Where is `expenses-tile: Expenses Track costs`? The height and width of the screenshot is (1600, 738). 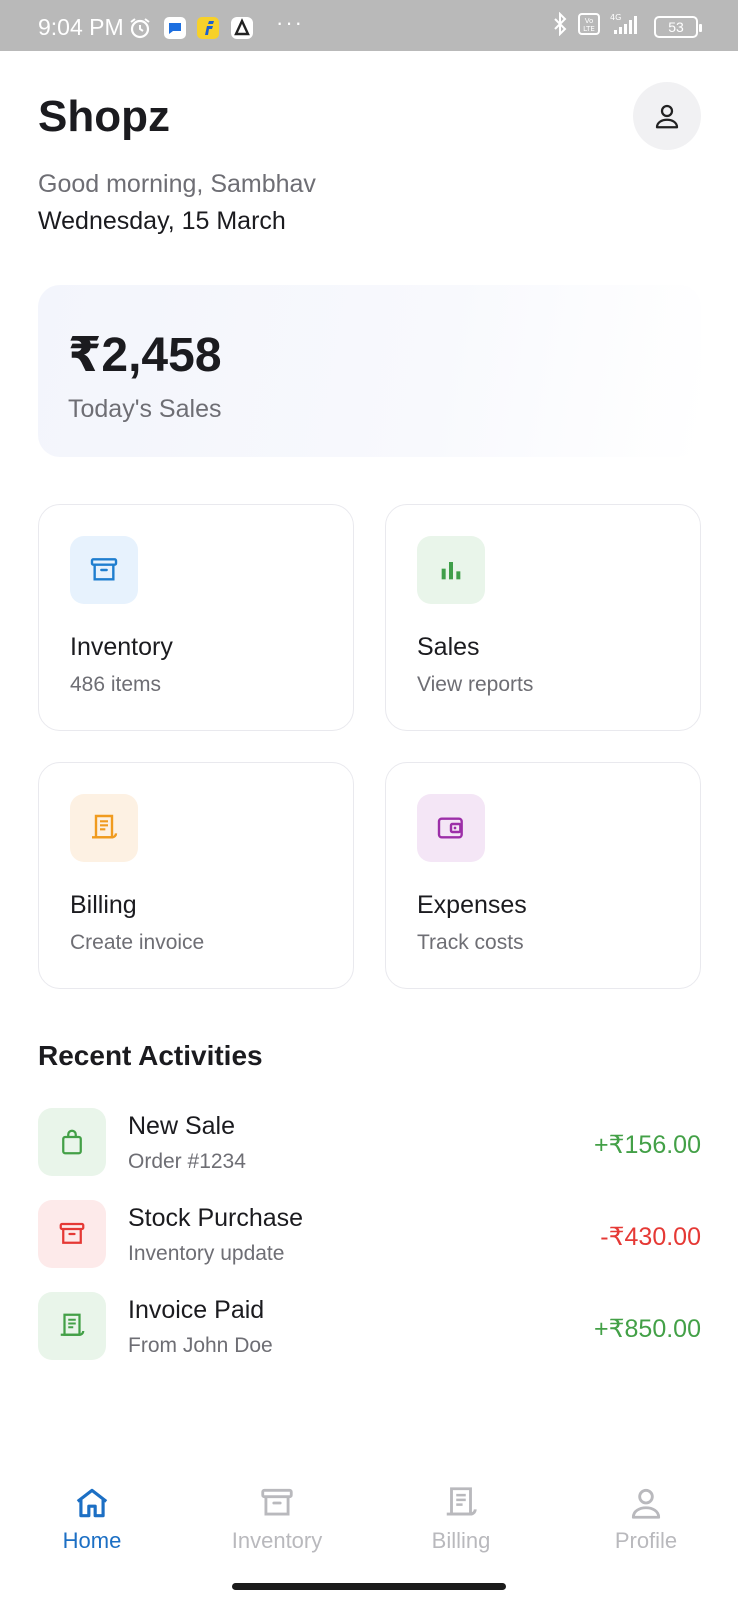
expenses-tile: Expenses Track costs is located at coordinates (543, 875).